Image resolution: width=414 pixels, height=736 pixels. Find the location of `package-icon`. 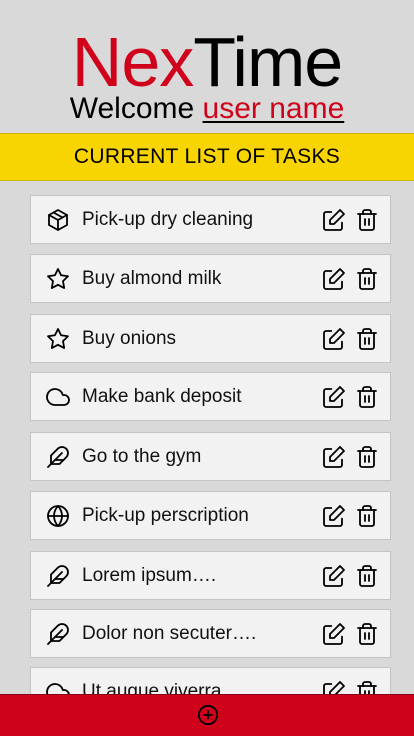

package-icon is located at coordinates (58, 220).